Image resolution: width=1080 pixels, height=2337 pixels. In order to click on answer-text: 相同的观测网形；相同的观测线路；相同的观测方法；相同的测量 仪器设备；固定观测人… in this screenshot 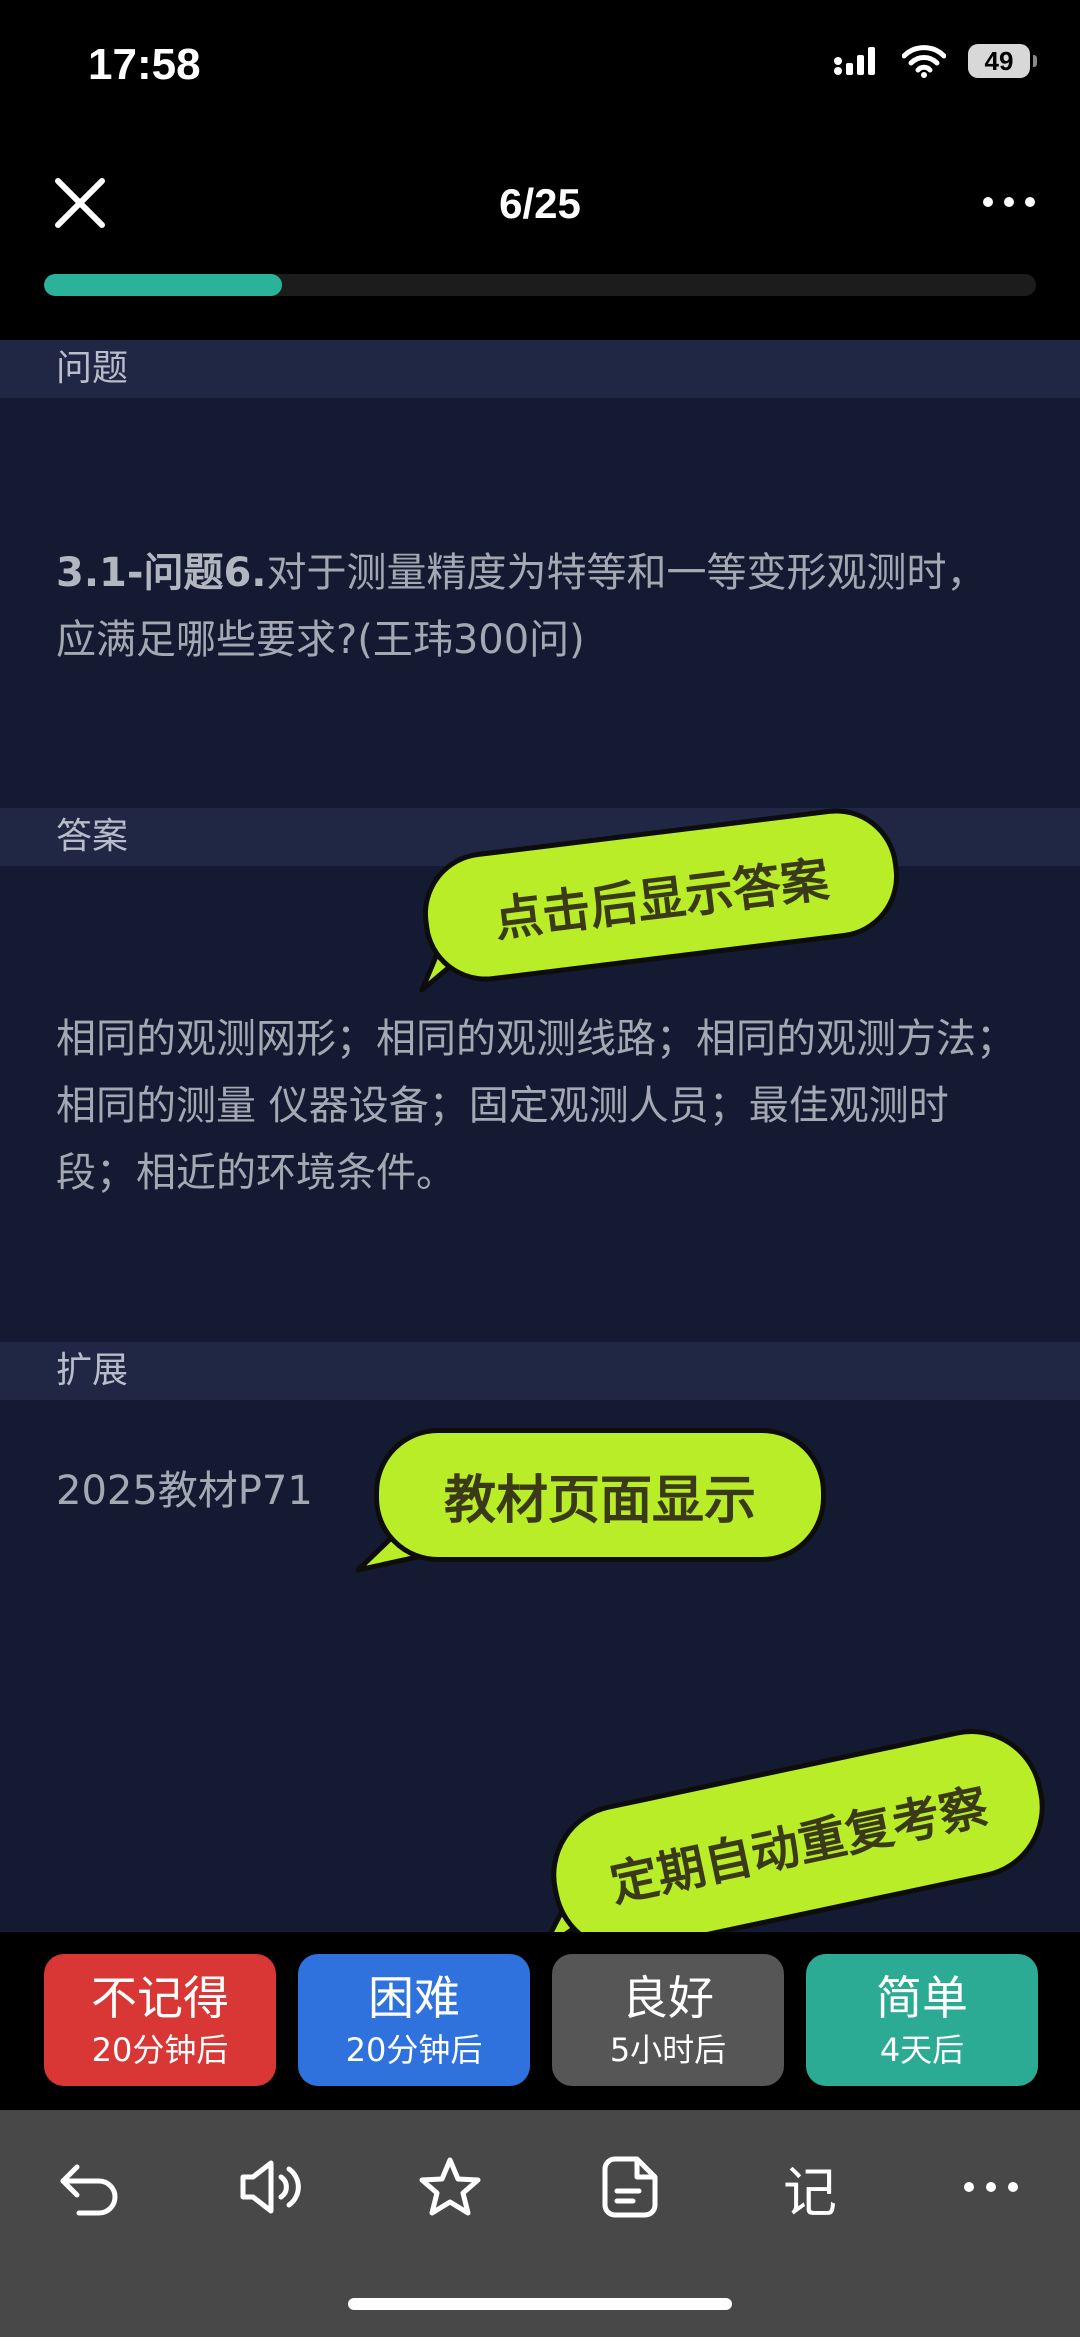, I will do `click(536, 1106)`.